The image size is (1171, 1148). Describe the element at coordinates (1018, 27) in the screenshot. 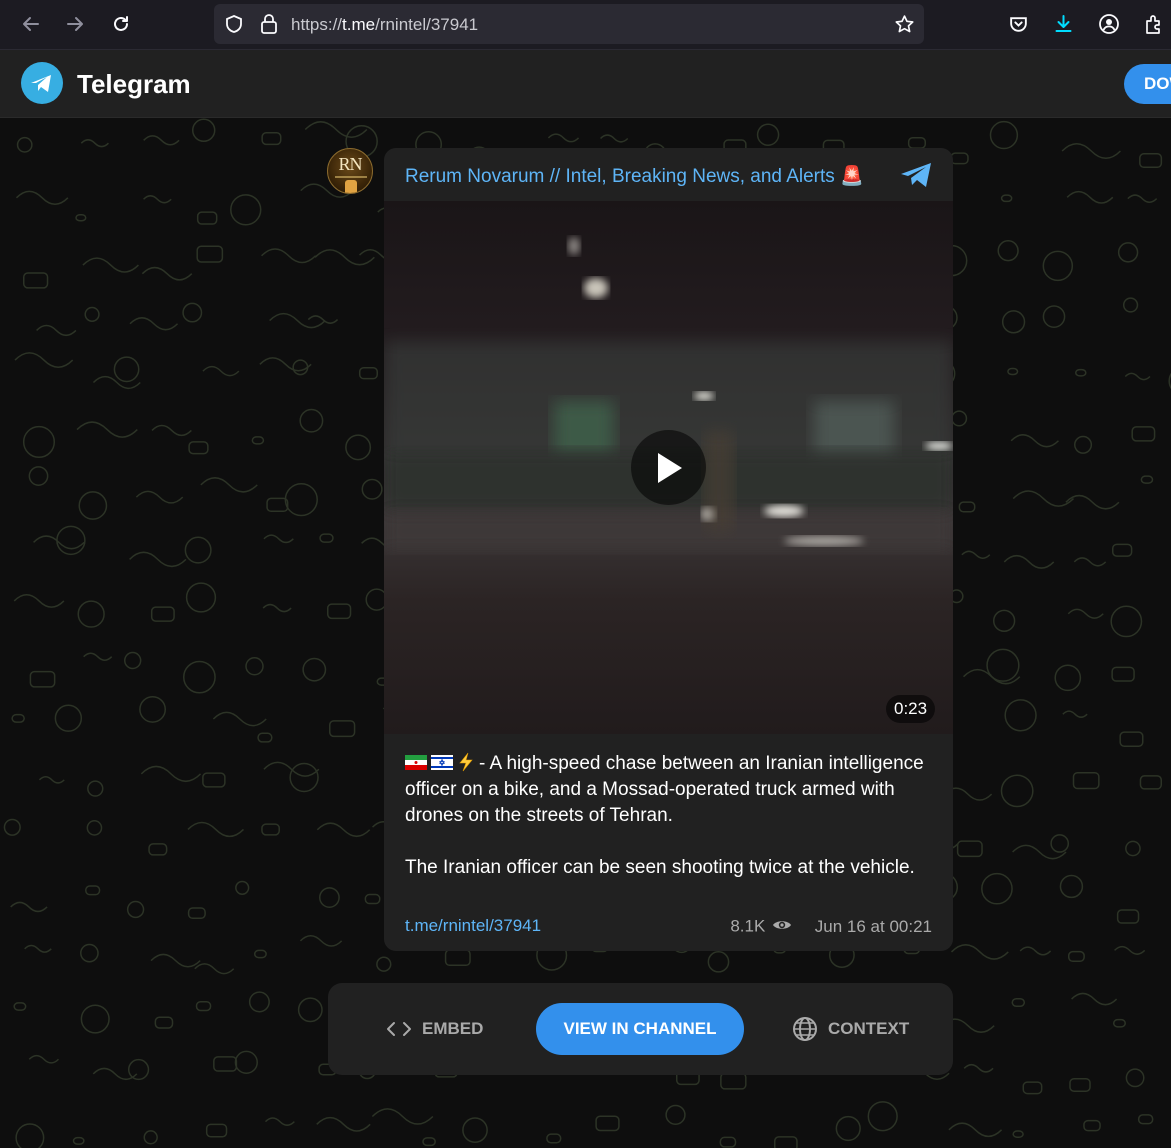

I see `pocket-icon` at that location.